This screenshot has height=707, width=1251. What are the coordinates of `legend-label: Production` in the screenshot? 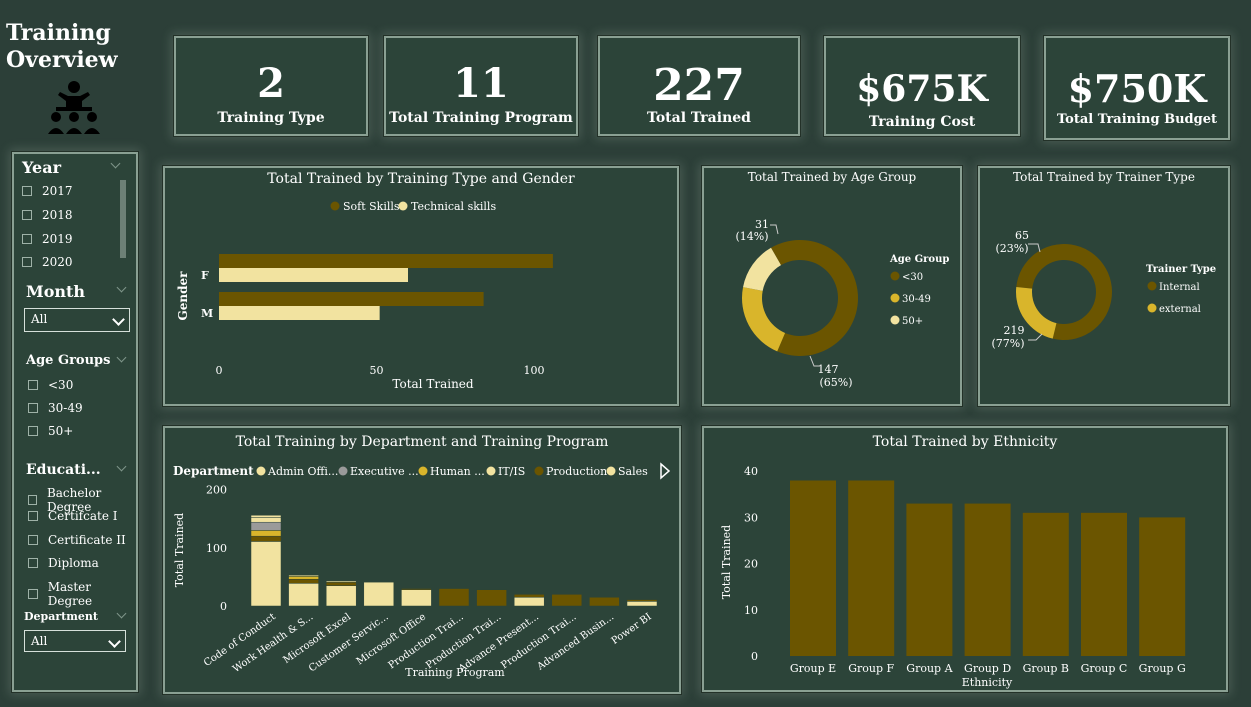 It's located at (576, 471).